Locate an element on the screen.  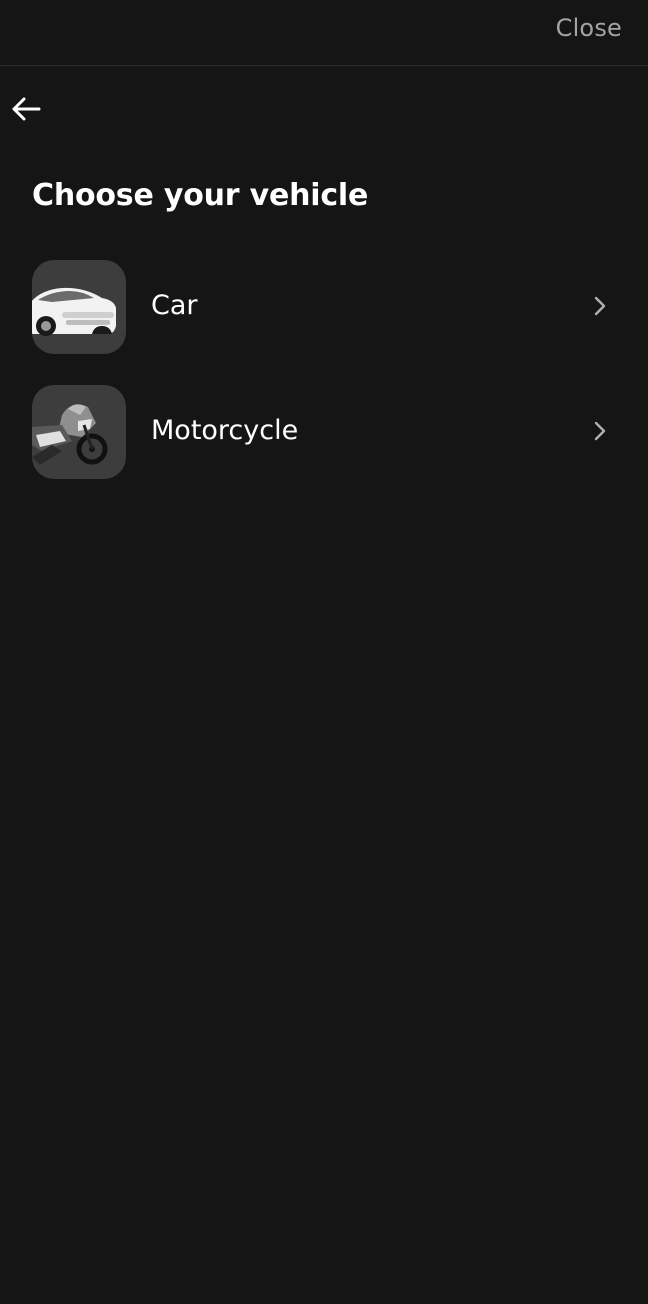
close-button: Close is located at coordinates (589, 28).